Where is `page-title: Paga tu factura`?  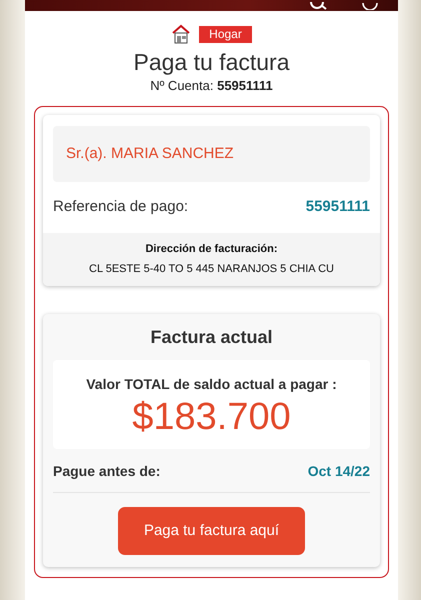
page-title: Paga tu factura is located at coordinates (211, 62).